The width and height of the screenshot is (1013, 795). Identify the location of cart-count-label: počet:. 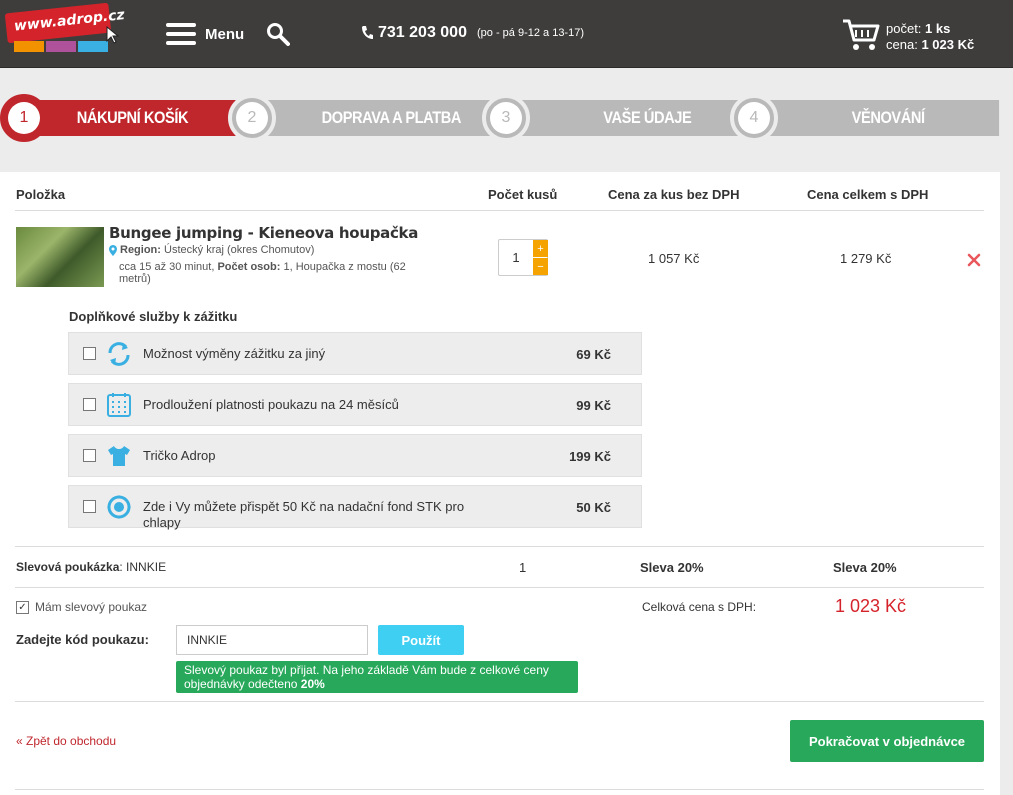
(904, 28).